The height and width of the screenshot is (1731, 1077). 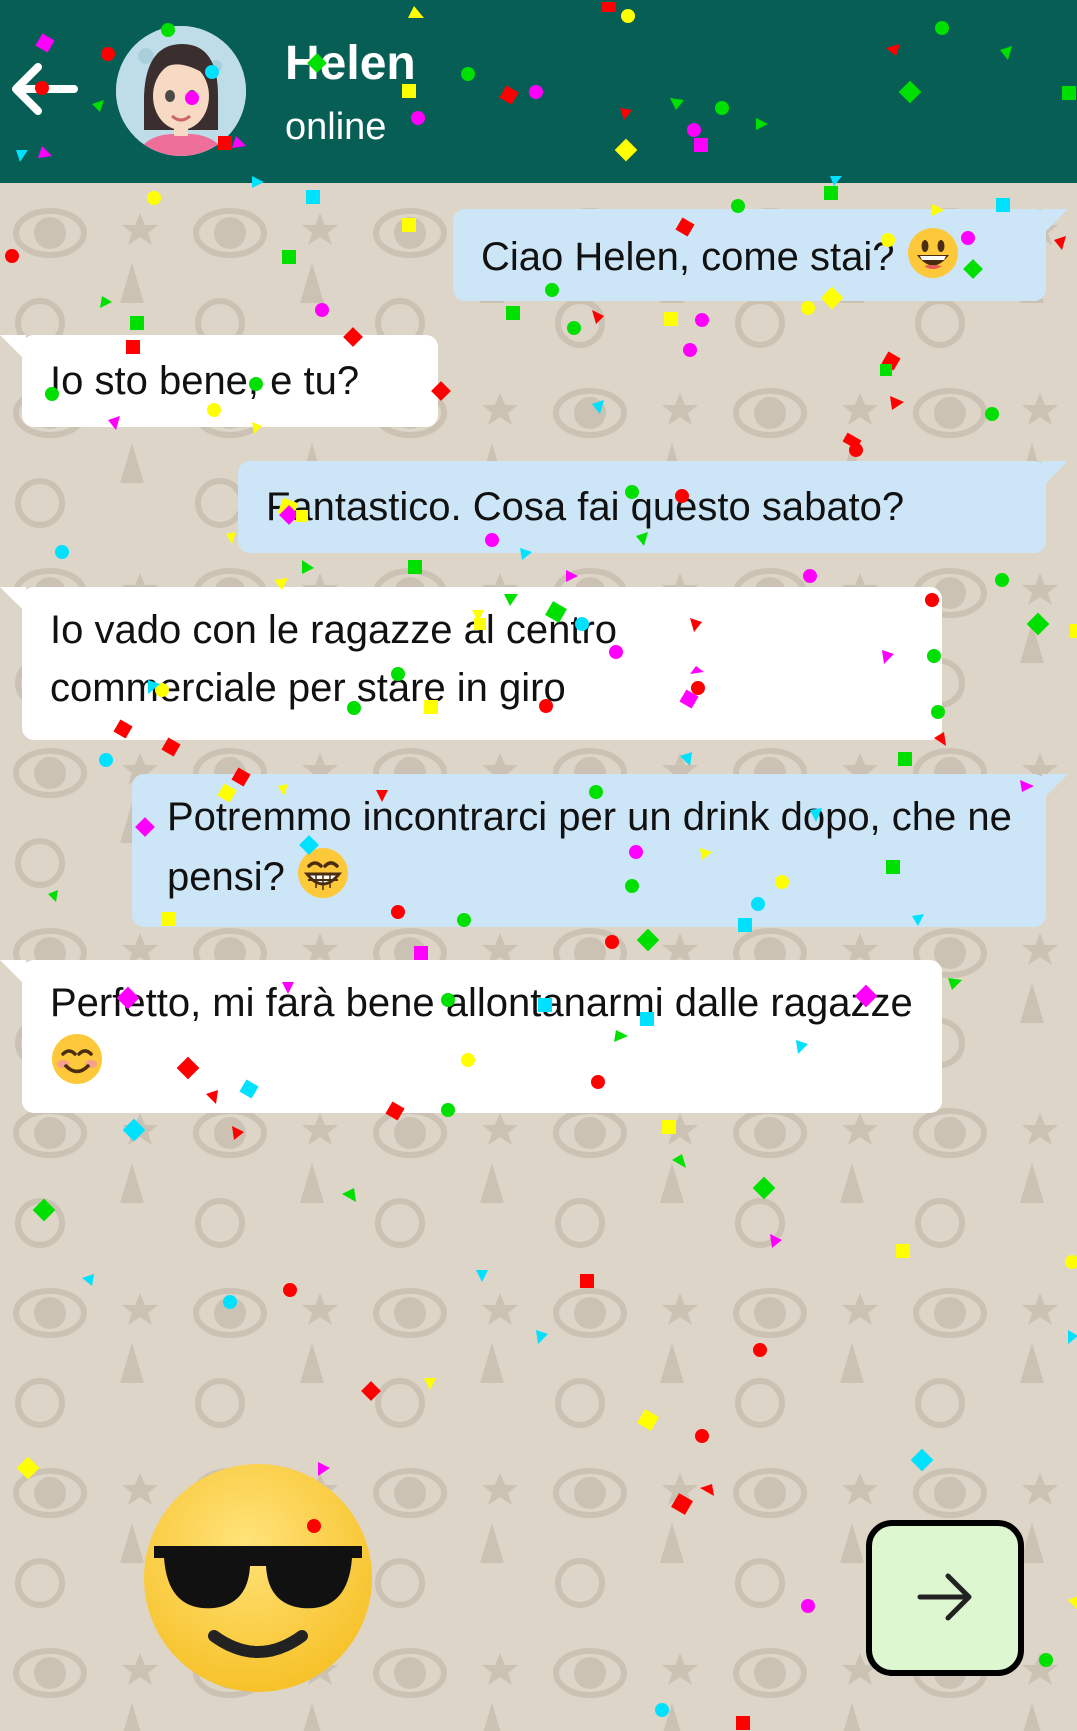 I want to click on message-outgoing: Fantastico. Cosa fai questo sabato?, so click(x=653, y=507).